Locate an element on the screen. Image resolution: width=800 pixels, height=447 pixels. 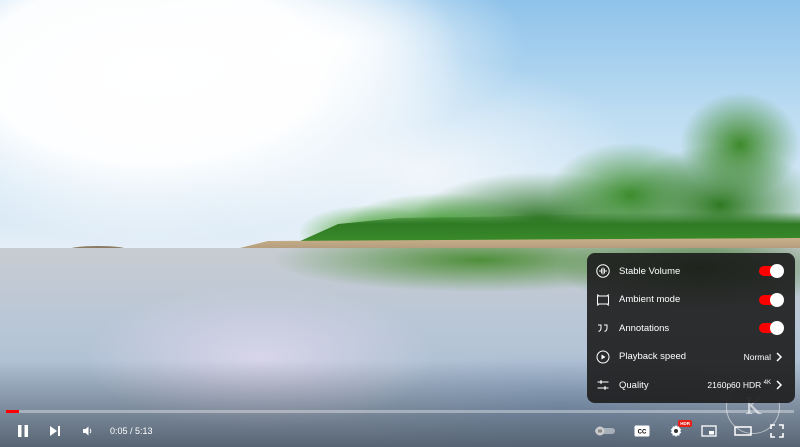
miniplayer-button is located at coordinates (709, 431).